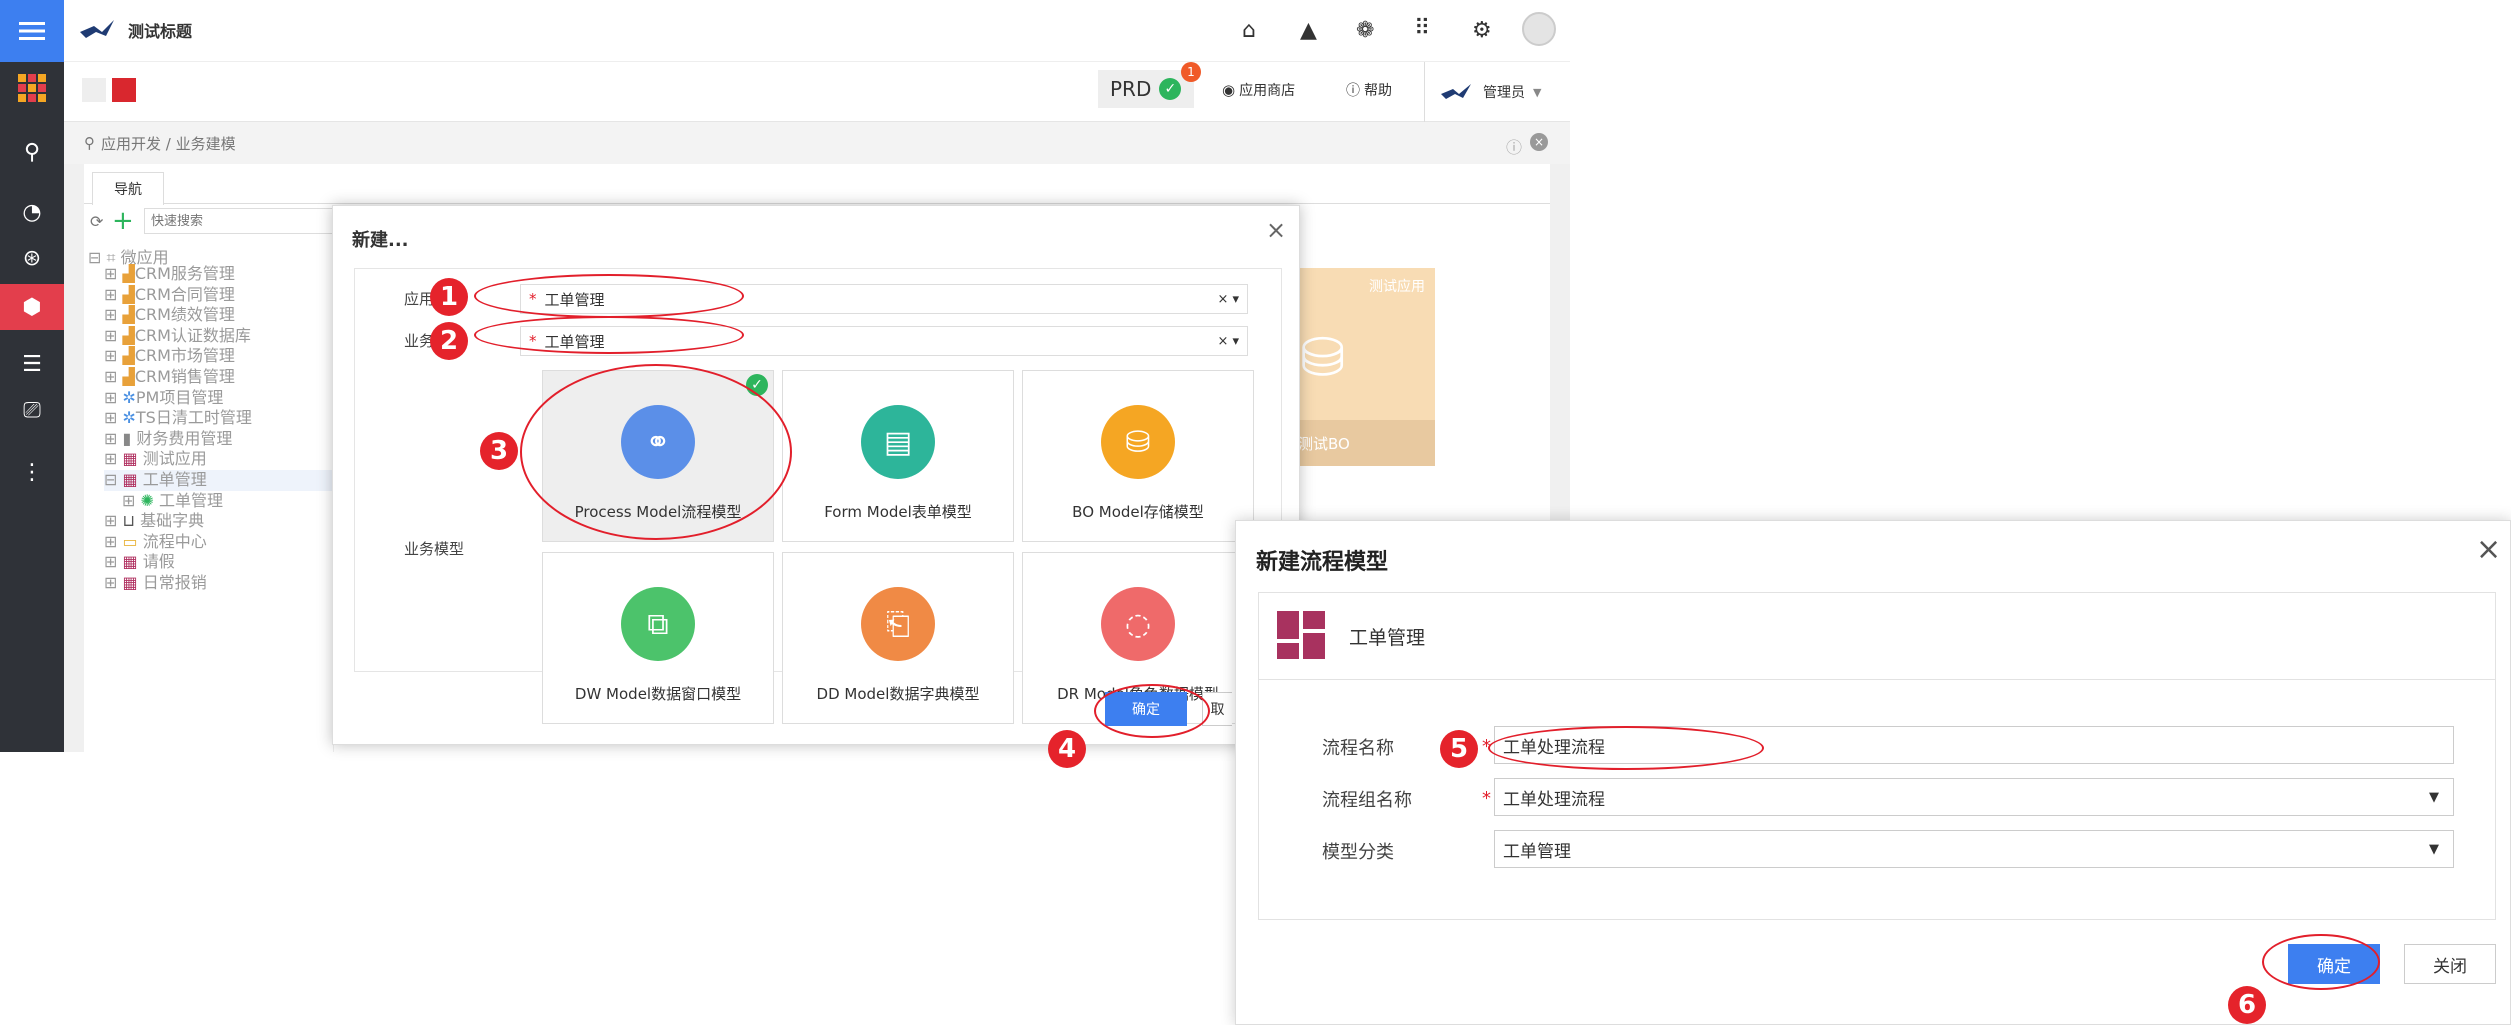 The image size is (2511, 1025). What do you see at coordinates (1362, 443) in the screenshot?
I see `bo-card-label: 测试BO` at bounding box center [1362, 443].